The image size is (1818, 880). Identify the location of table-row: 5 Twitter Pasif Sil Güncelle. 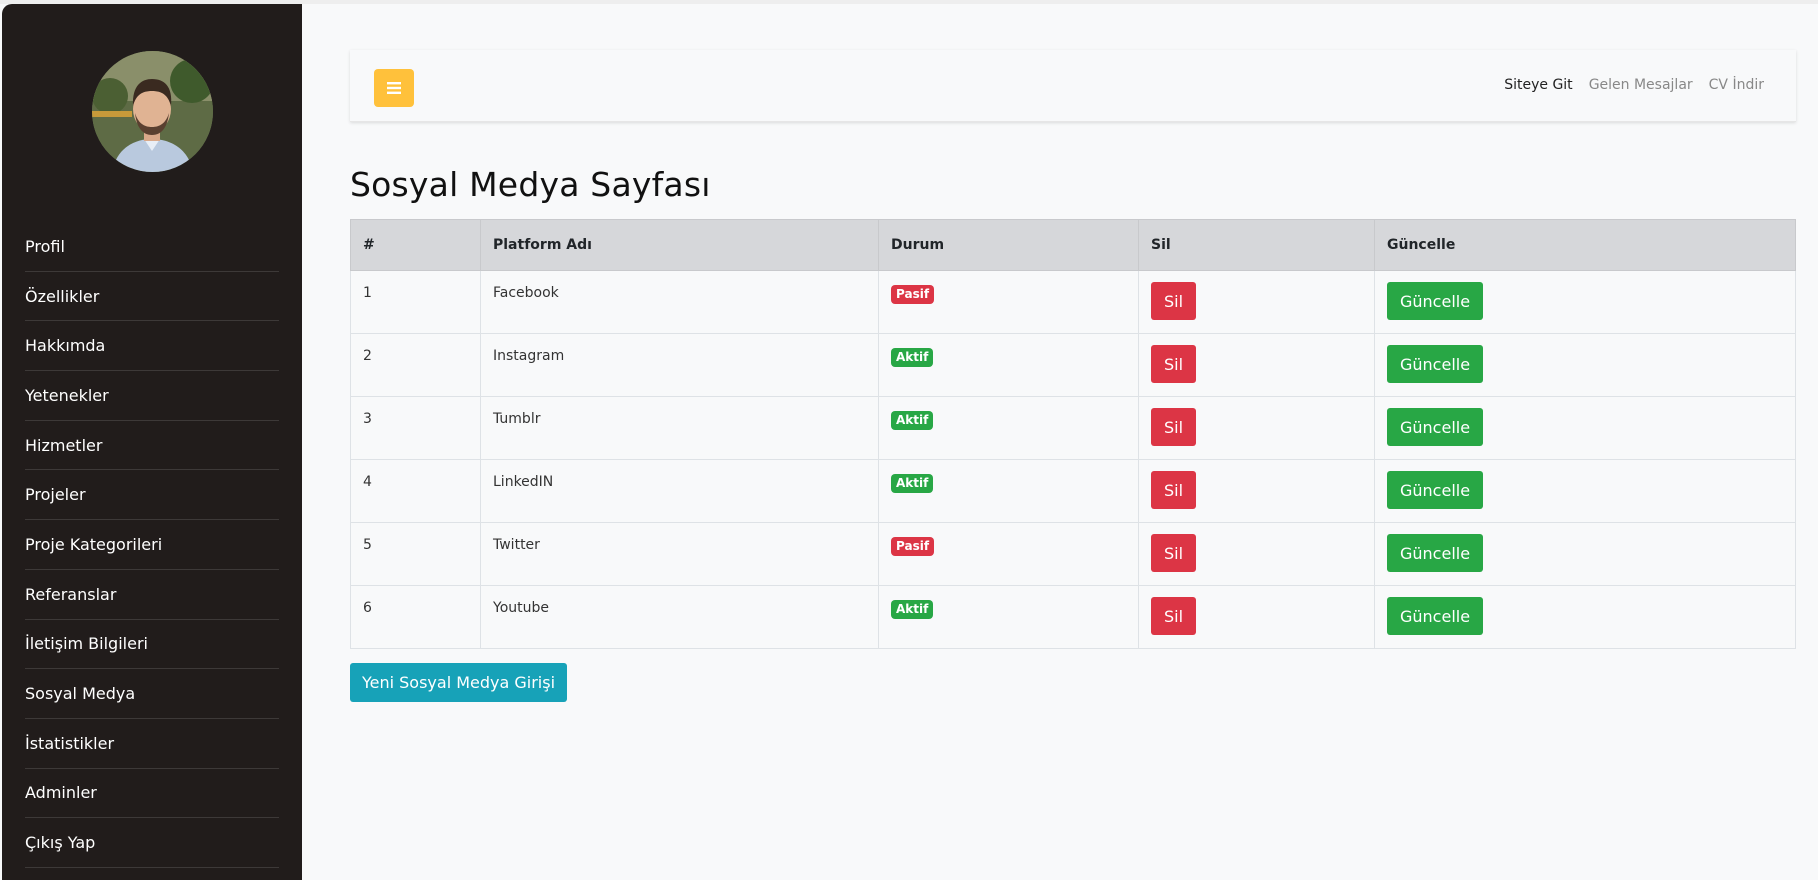
(1073, 554).